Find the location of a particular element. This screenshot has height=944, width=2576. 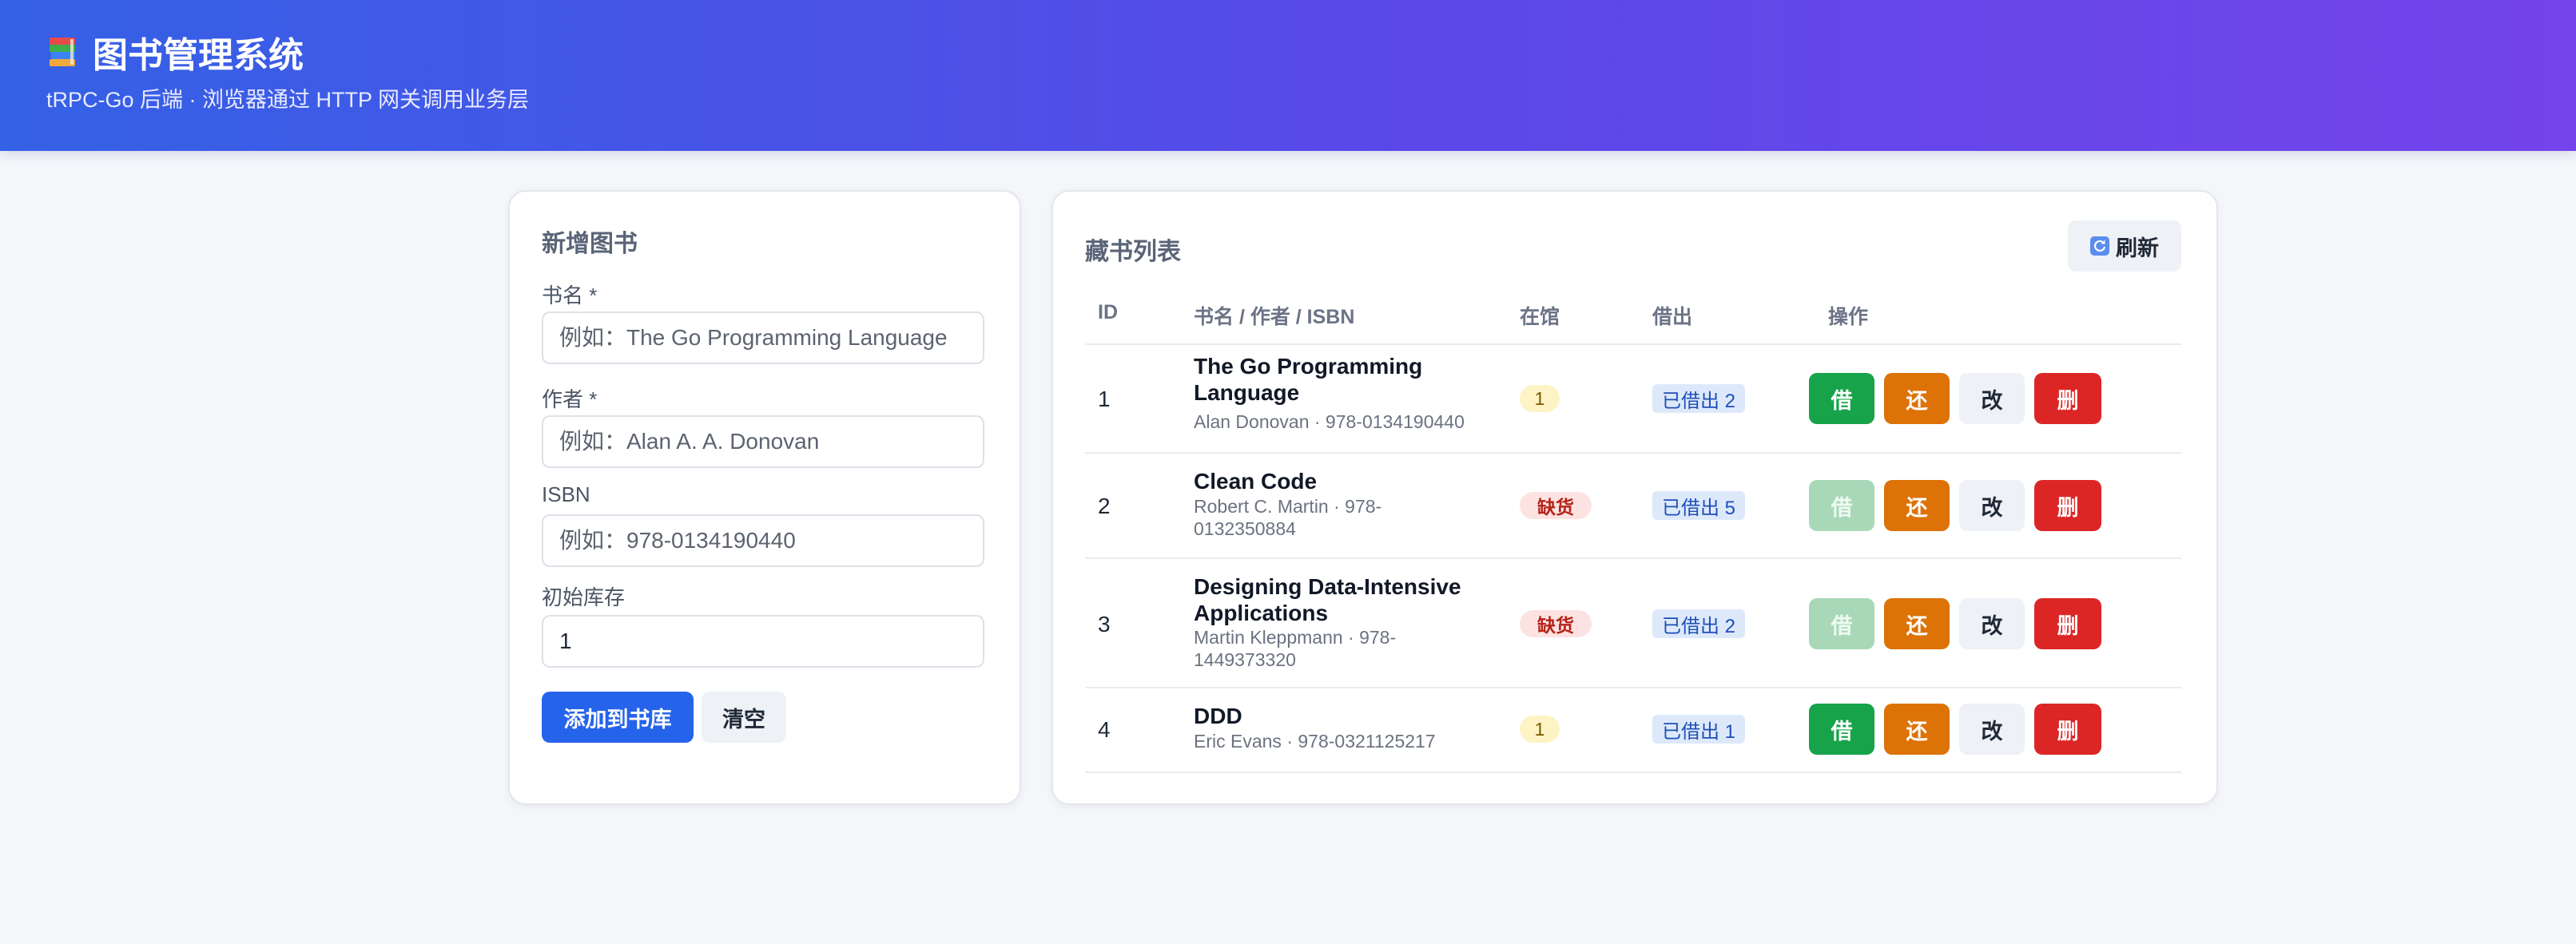

author-field-label: 作者 * is located at coordinates (570, 399).